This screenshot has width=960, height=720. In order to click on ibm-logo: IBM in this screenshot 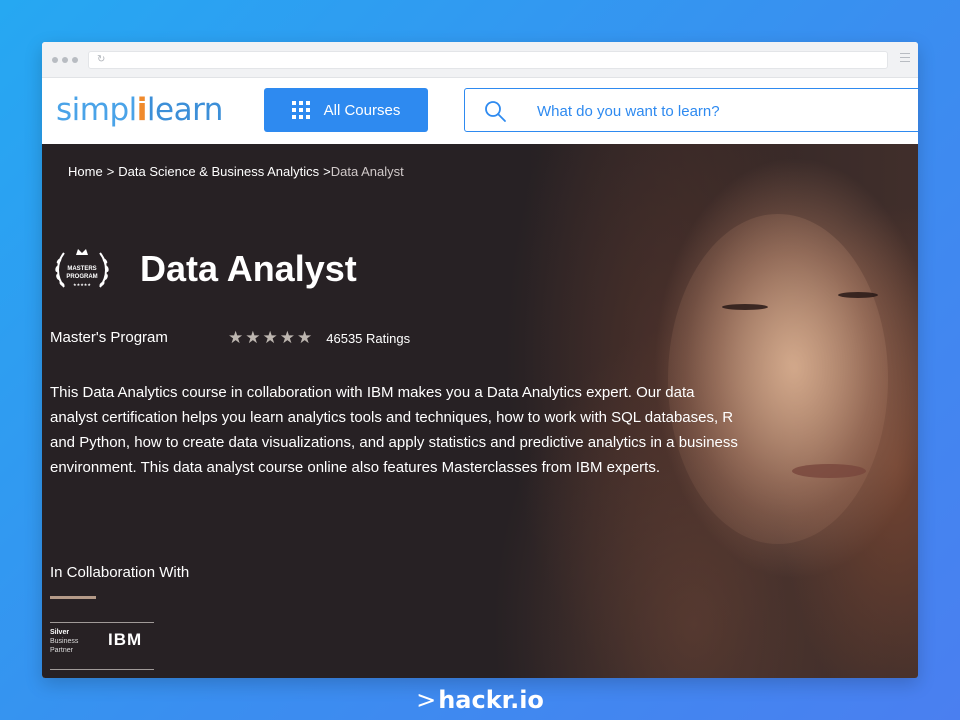, I will do `click(125, 639)`.